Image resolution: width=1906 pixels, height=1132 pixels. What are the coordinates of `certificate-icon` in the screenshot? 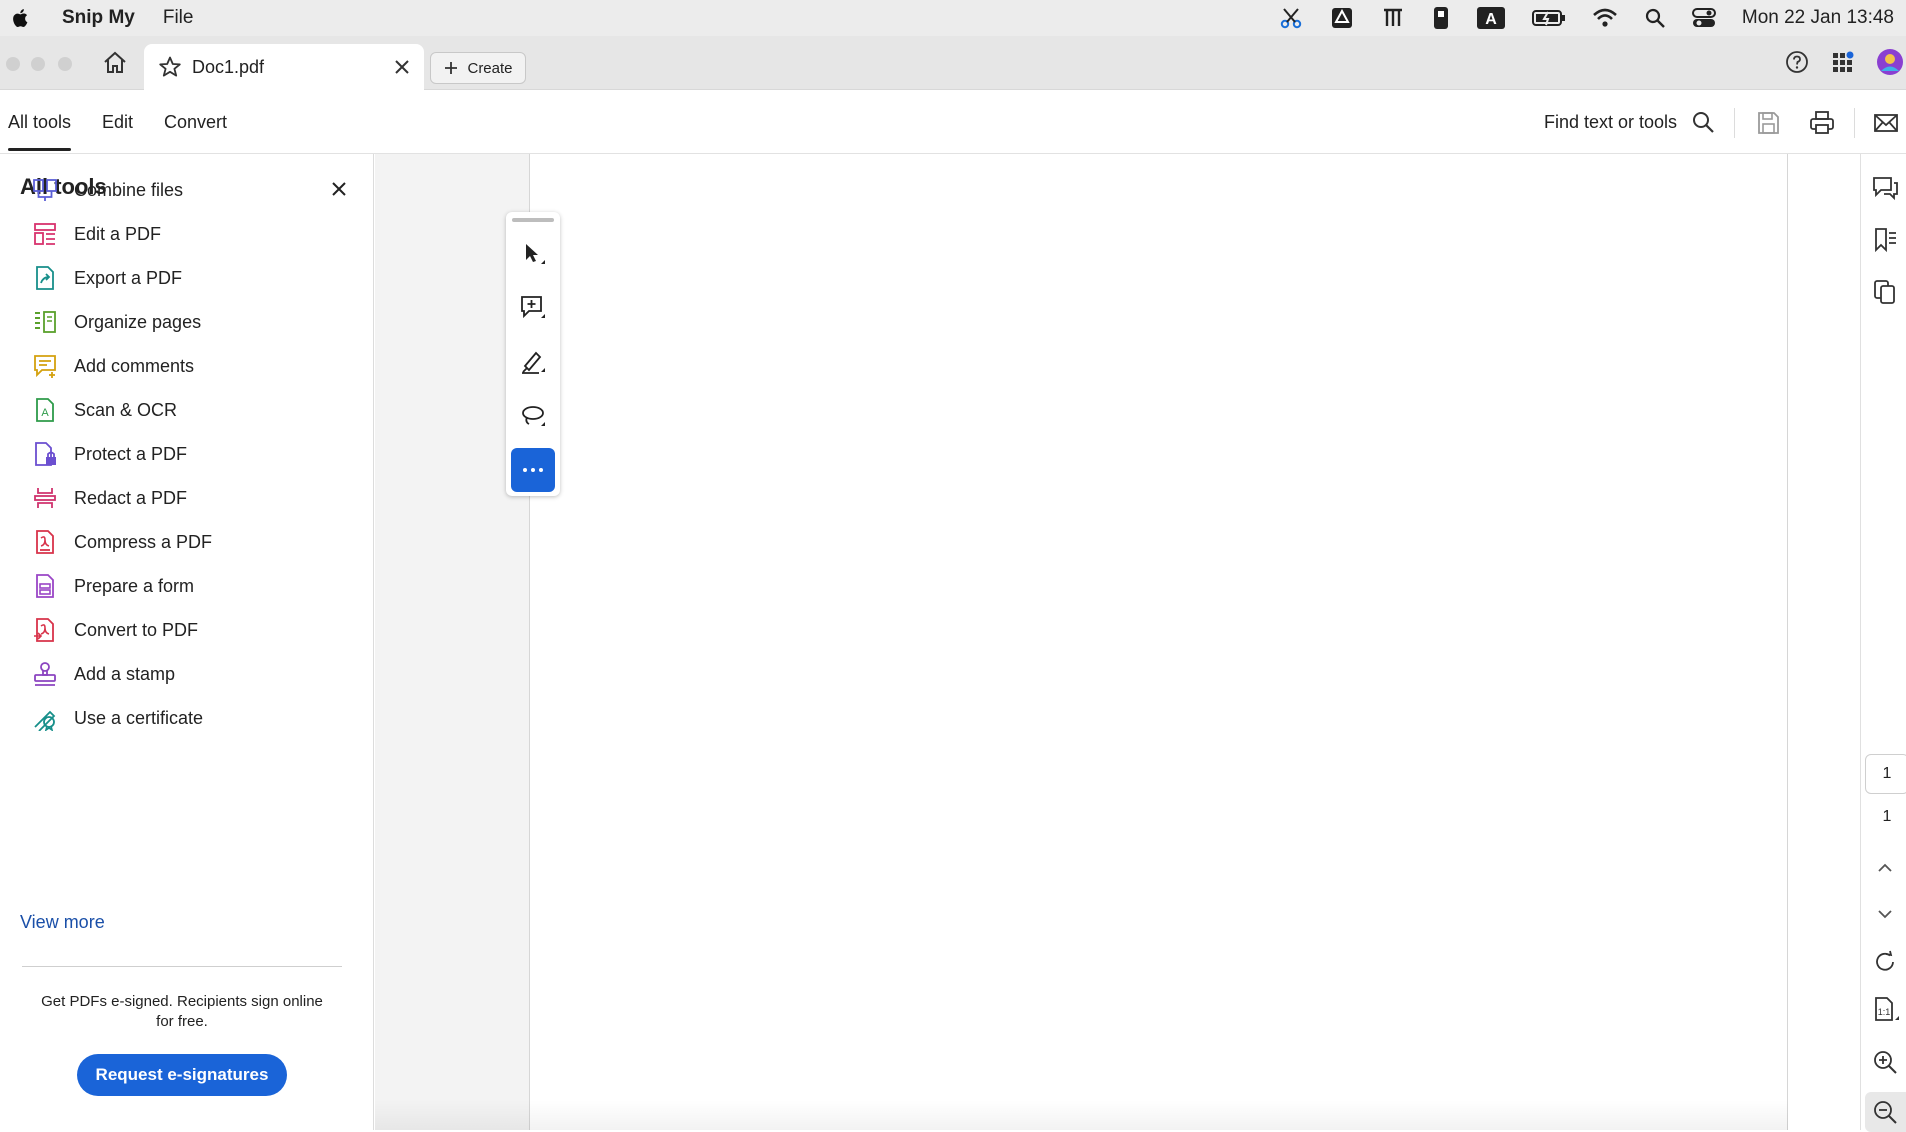 It's located at (45, 720).